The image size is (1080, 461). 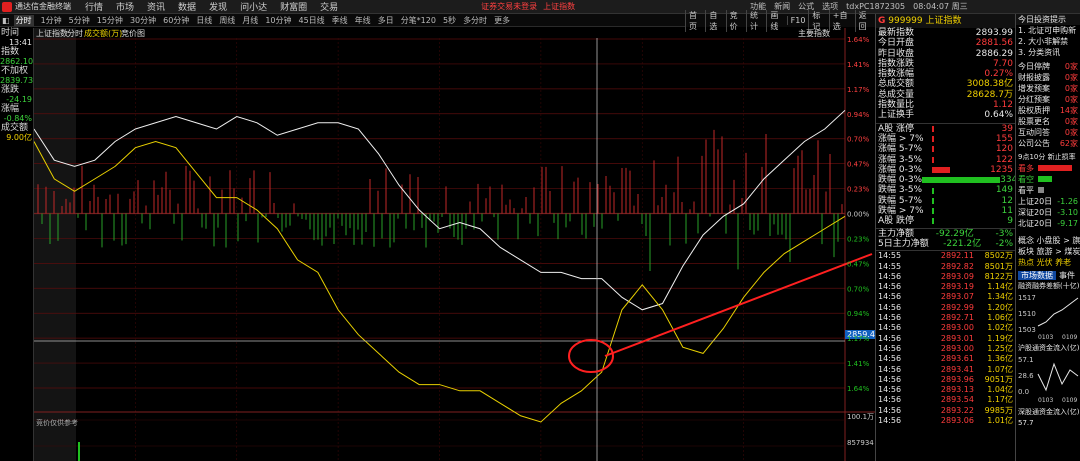 What do you see at coordinates (176, 20) in the screenshot?
I see `tb-60min: 60分钟` at bounding box center [176, 20].